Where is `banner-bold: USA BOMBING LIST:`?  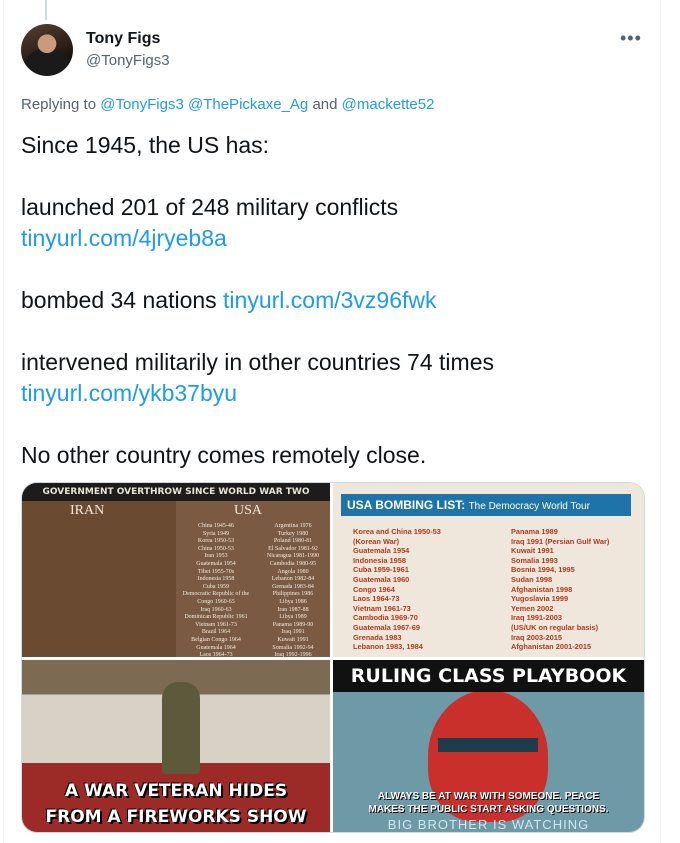
banner-bold: USA BOMBING LIST: is located at coordinates (406, 505).